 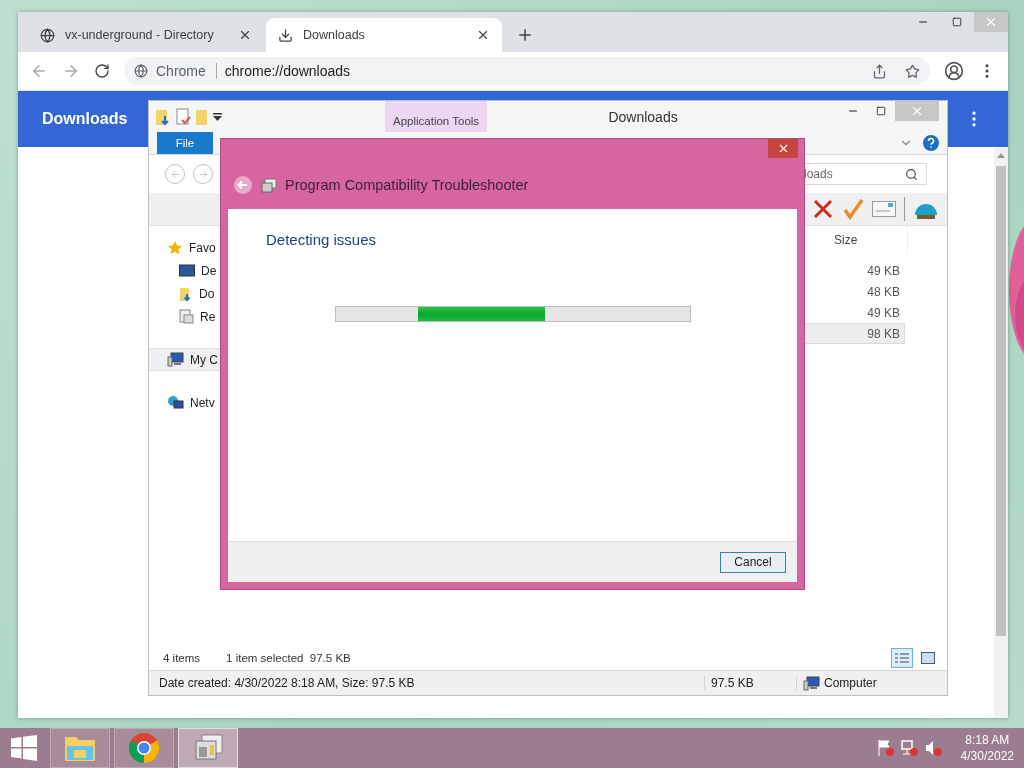 What do you see at coordinates (407, 185) in the screenshot?
I see `dialog-title: Program Compatibility Troubleshooter` at bounding box center [407, 185].